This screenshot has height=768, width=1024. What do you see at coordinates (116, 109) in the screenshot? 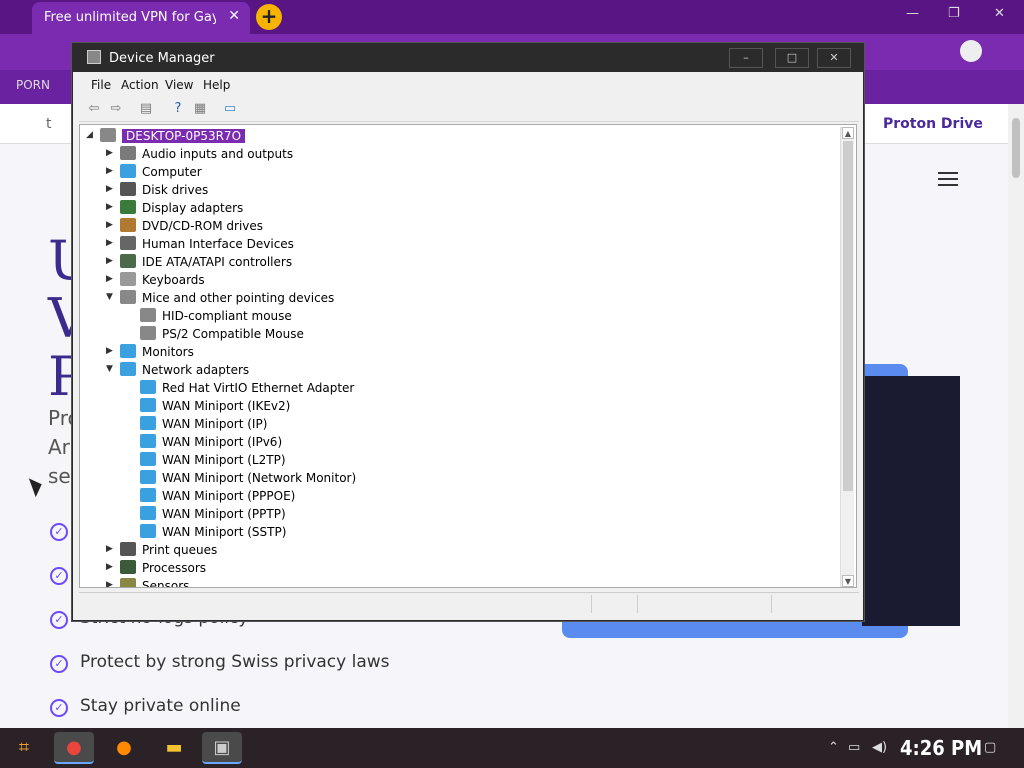
I see `forward-arrow-icon: ⇨` at bounding box center [116, 109].